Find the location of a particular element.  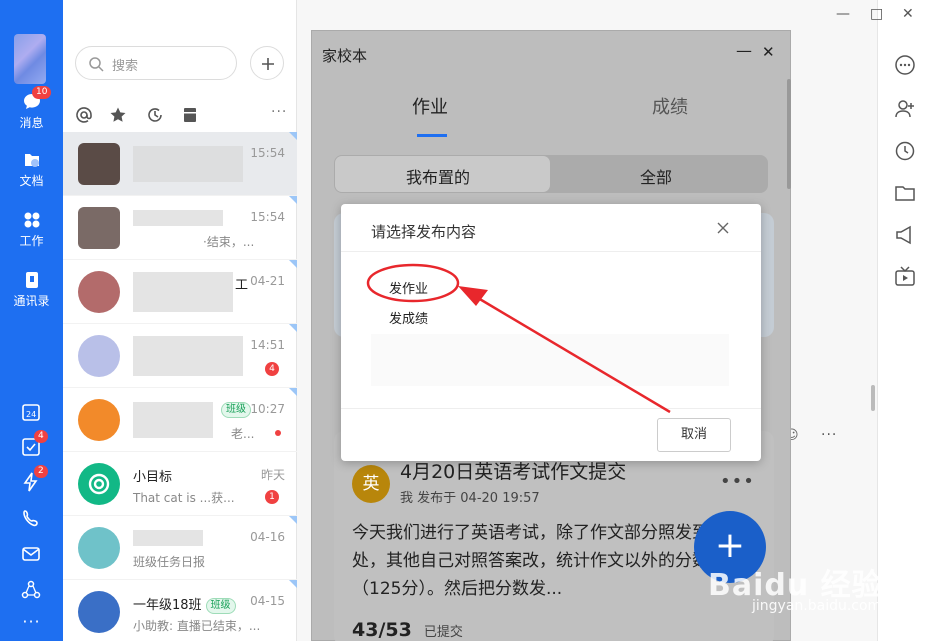

session-row: 工 04-21 is located at coordinates (180, 292).